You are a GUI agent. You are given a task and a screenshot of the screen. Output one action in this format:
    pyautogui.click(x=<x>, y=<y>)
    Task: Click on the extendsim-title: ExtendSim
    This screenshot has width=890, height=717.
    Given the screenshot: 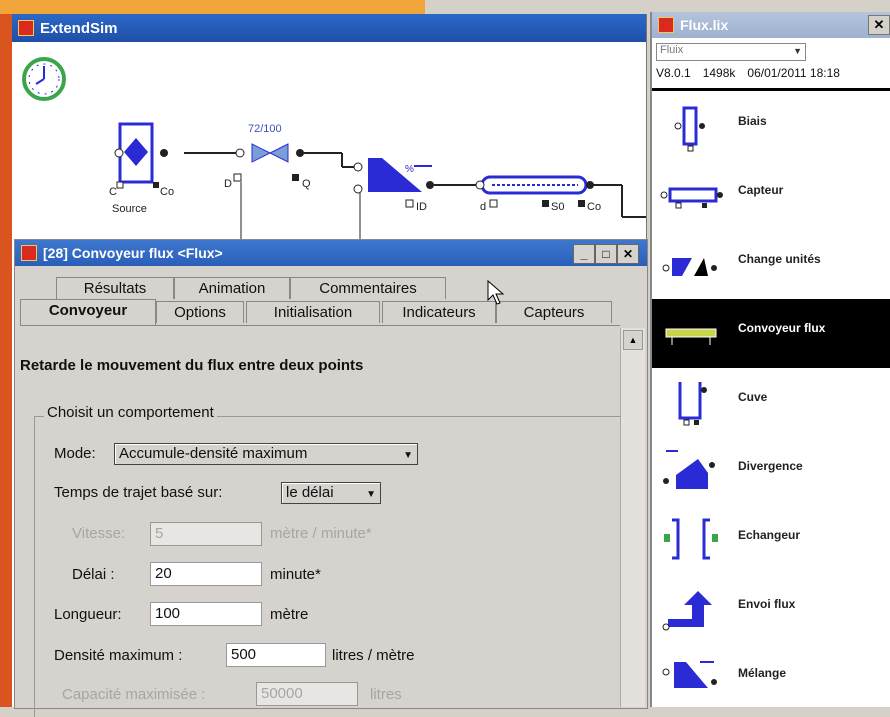 What is the action you would take?
    pyautogui.click(x=79, y=28)
    